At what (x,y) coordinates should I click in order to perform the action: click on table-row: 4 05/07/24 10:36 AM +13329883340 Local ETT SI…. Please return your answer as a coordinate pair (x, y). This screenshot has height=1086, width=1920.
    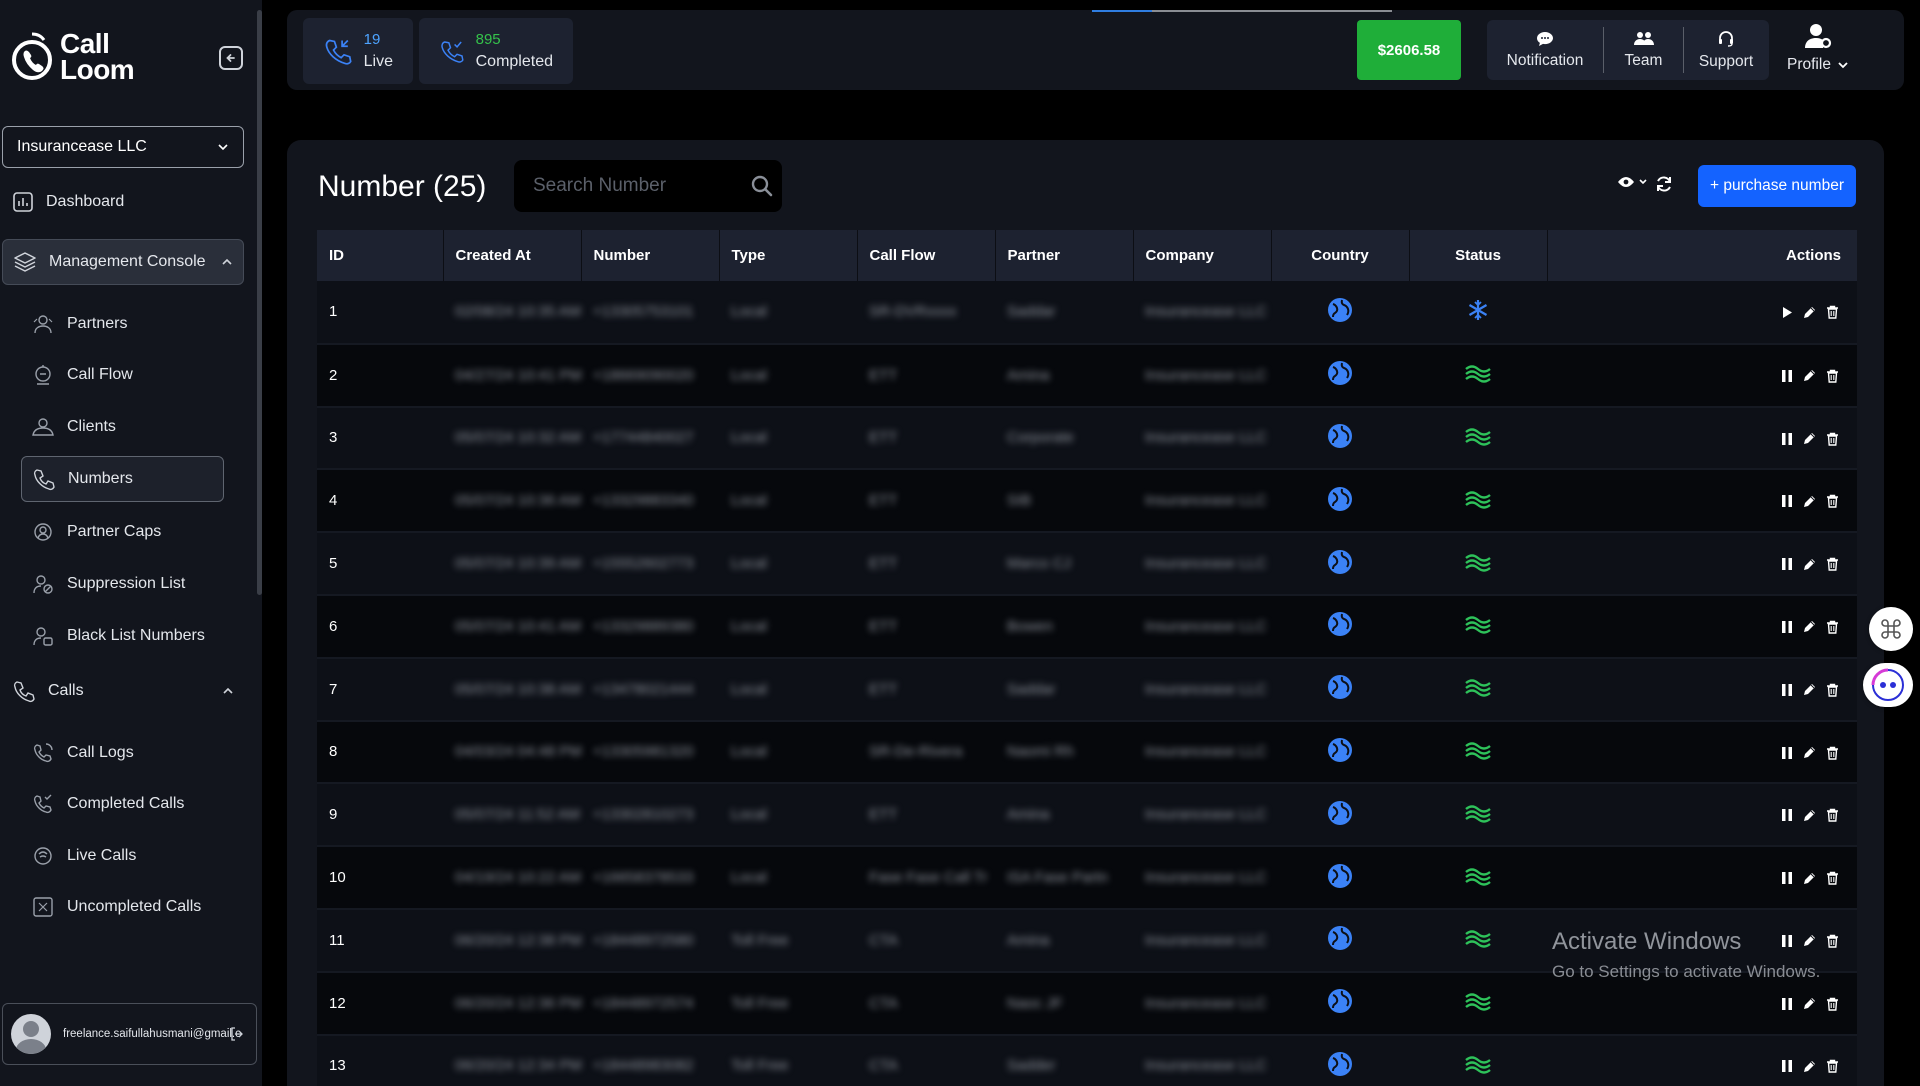
    Looking at the image, I should click on (1087, 501).